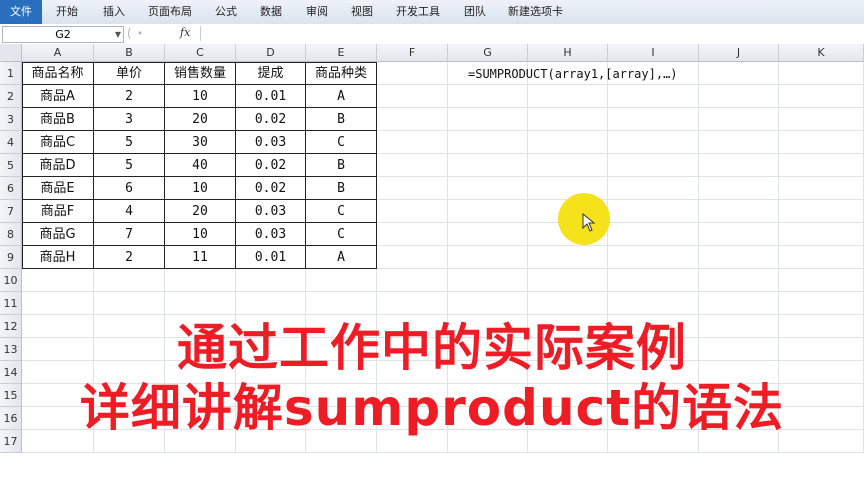 The image size is (864, 486). Describe the element at coordinates (11, 257) in the screenshot. I see `row-header-9: 9` at that location.